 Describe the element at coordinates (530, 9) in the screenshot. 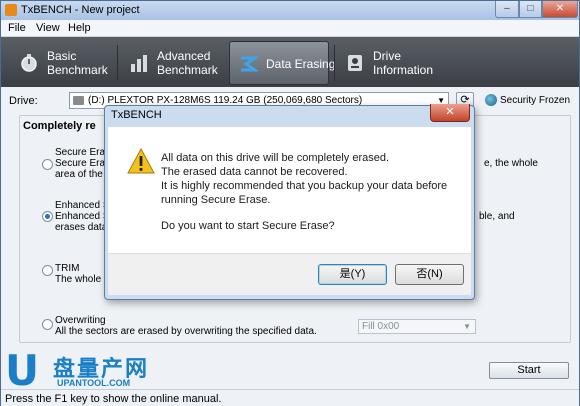

I see `maximize-button: □` at that location.